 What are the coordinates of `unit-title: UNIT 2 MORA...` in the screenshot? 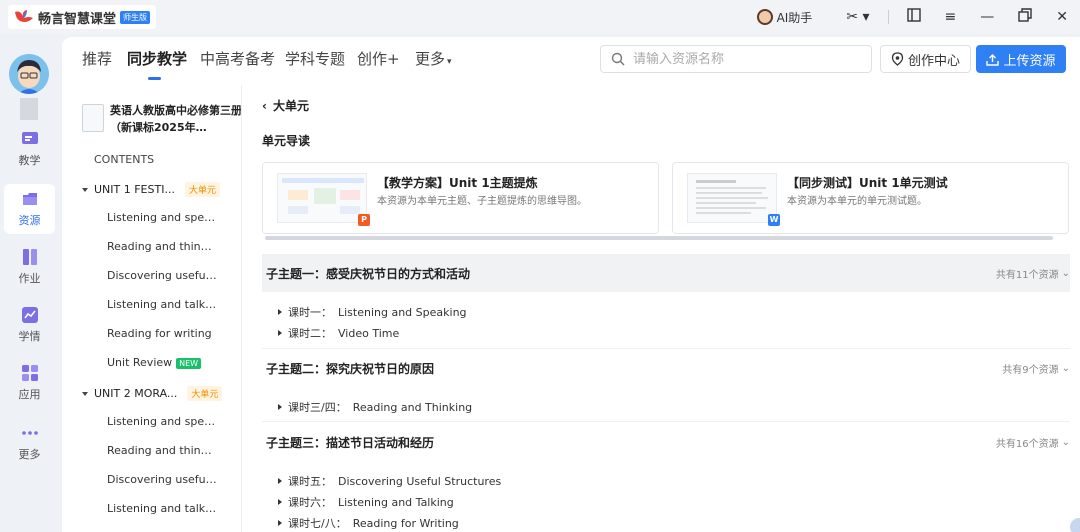 It's located at (136, 393).